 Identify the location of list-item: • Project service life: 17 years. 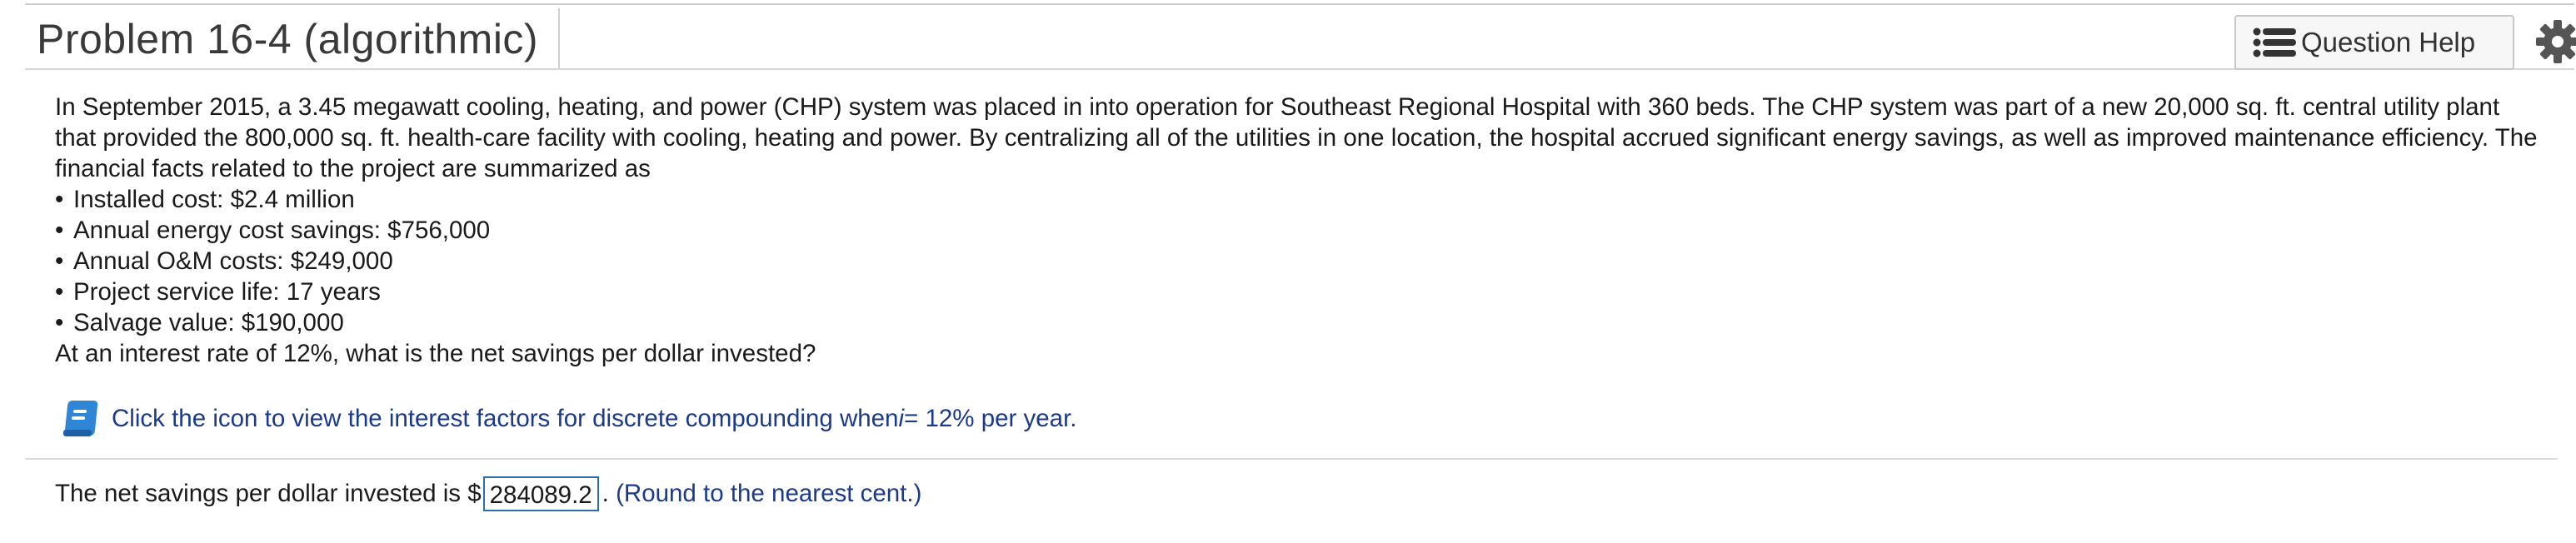
(218, 292).